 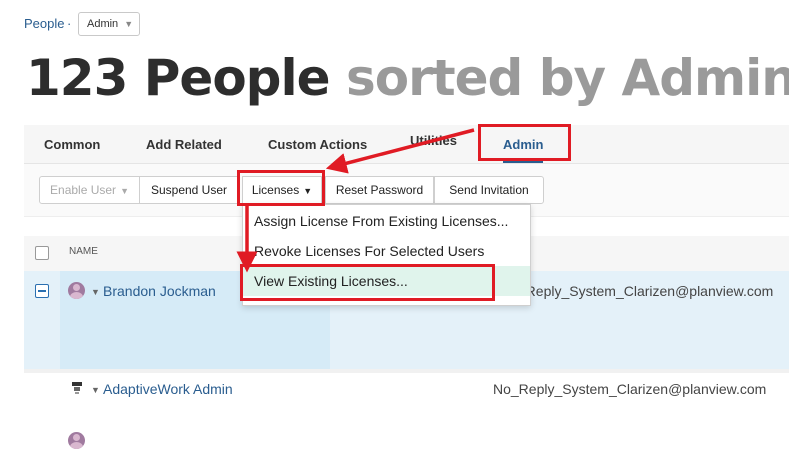 I want to click on annotation-arrows, so click(x=355, y=200).